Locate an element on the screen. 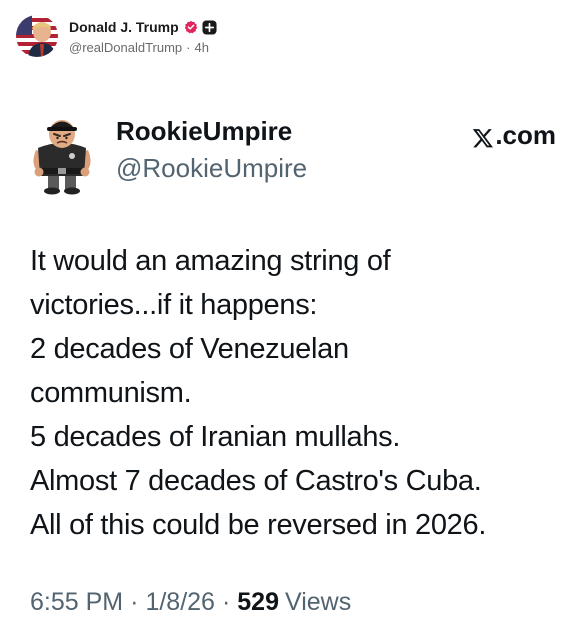  x-com-source-link: .com is located at coordinates (514, 135).